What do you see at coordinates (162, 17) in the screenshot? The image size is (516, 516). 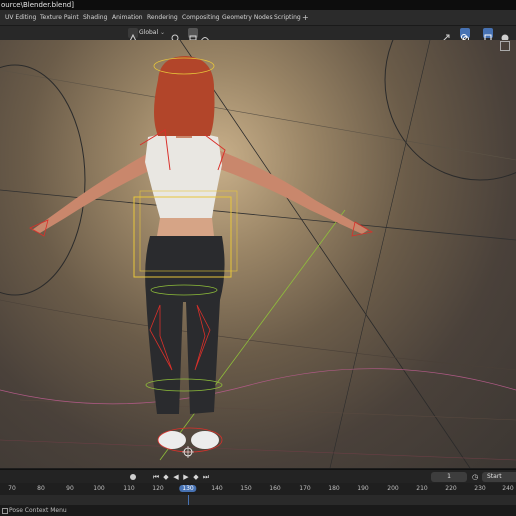 I see `tab-rendering: Rendering` at bounding box center [162, 17].